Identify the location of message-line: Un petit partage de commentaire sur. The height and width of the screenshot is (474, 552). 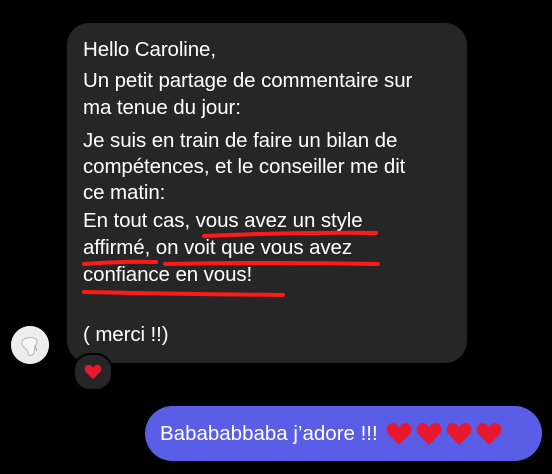
(248, 80).